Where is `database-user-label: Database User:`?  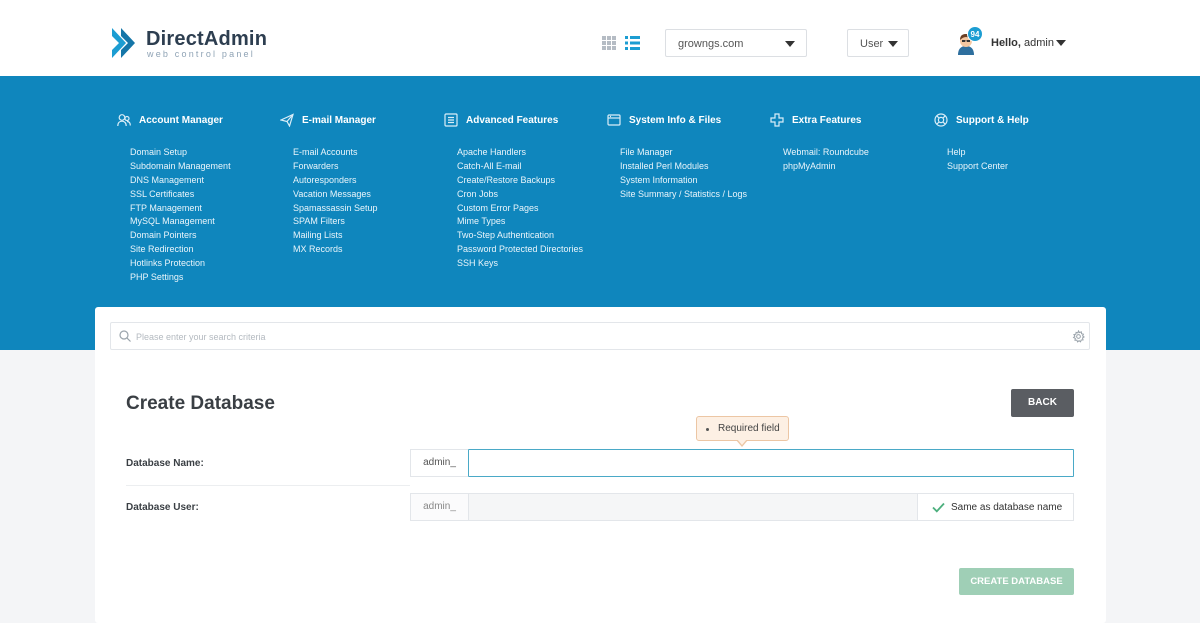 database-user-label: Database User: is located at coordinates (162, 507).